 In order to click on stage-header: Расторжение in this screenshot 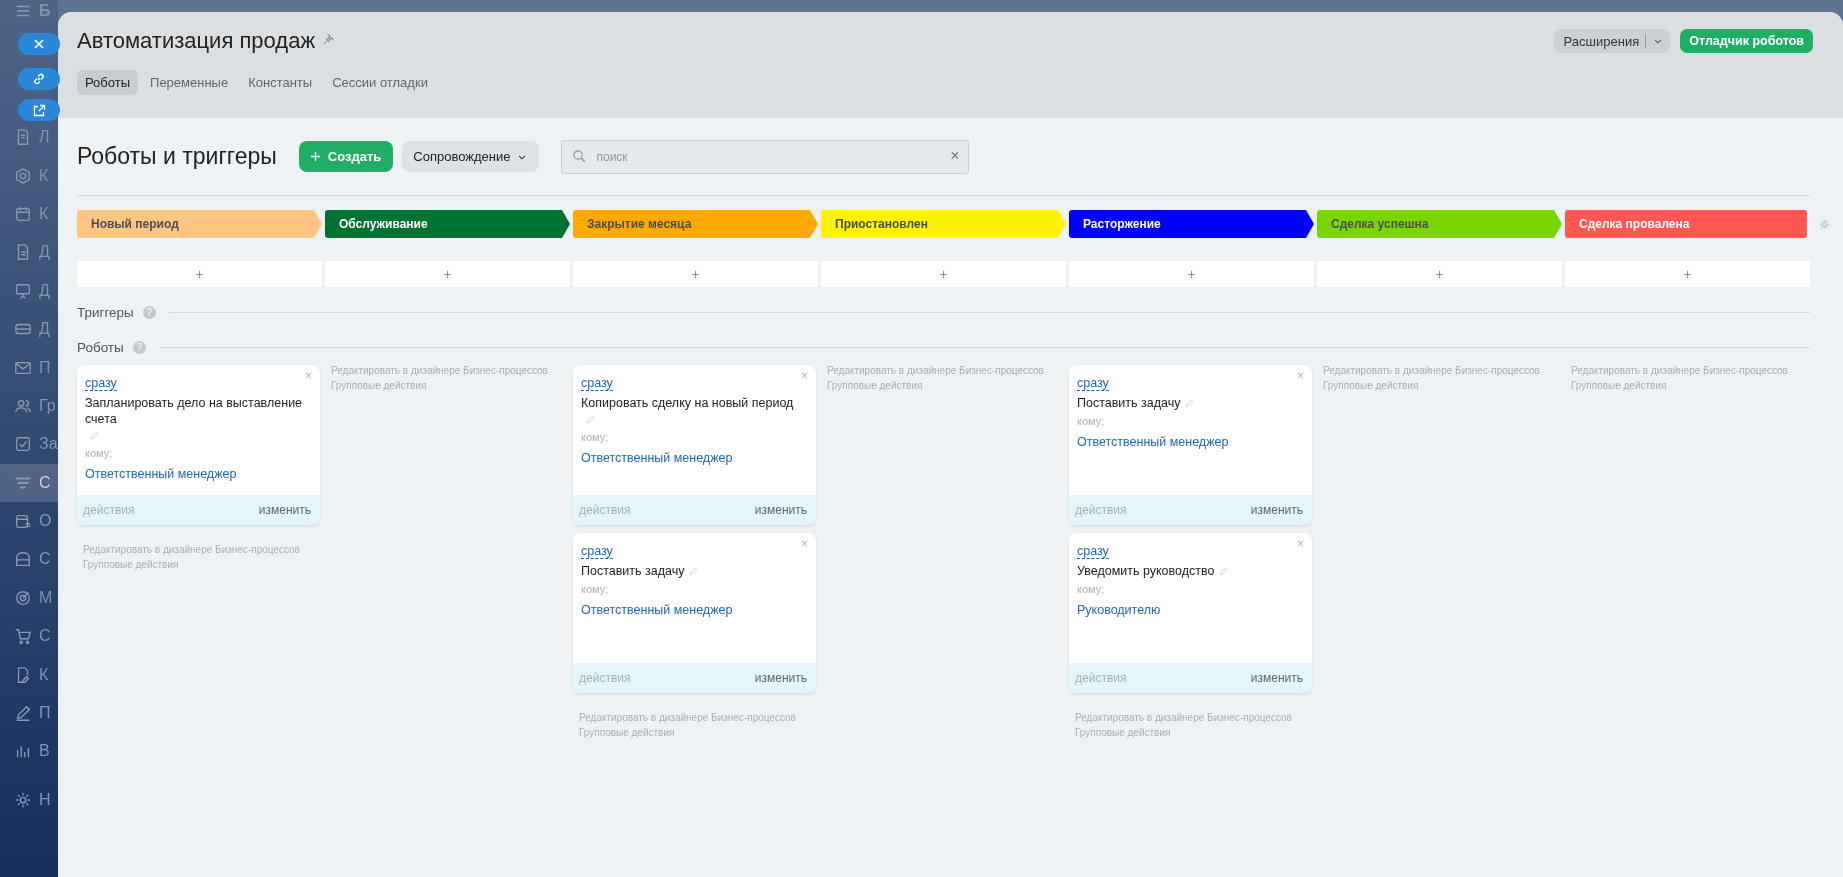, I will do `click(1191, 224)`.